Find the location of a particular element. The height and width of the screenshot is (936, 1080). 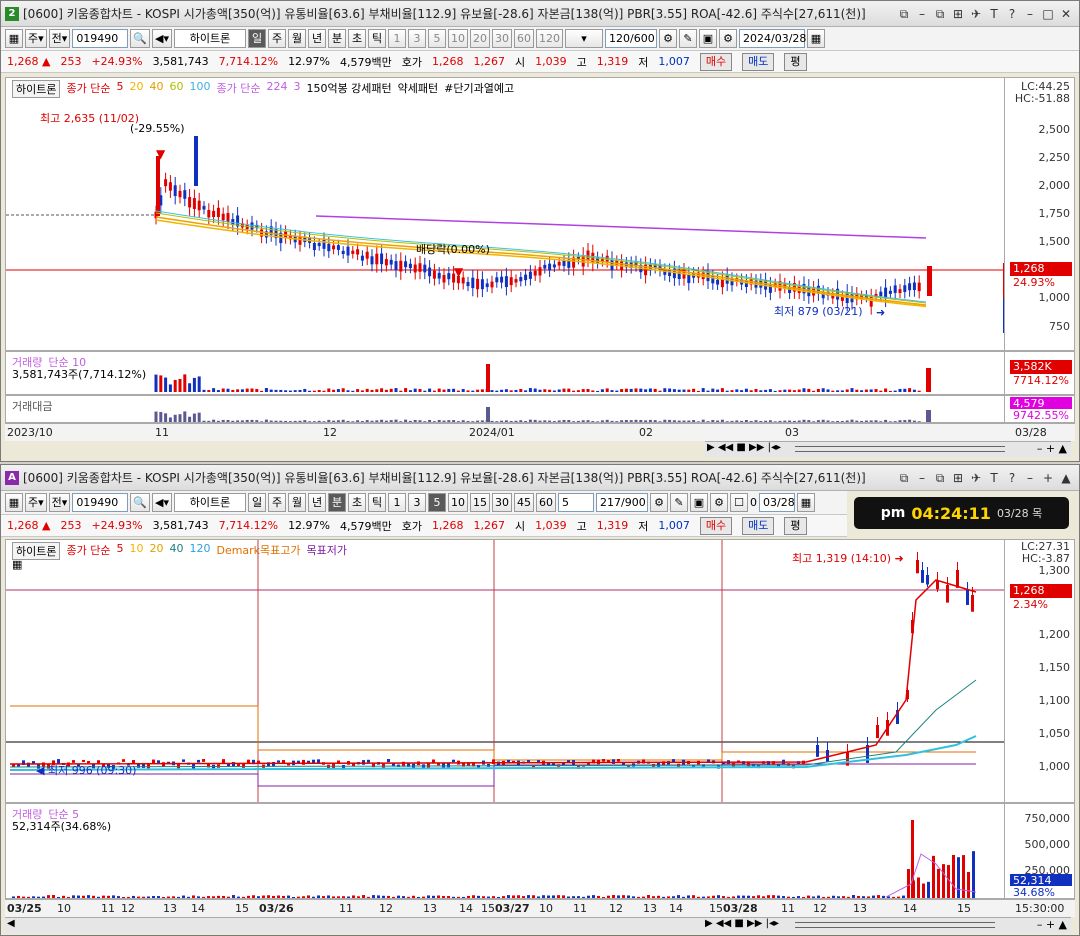

date-field: 2024/03/28 is located at coordinates (772, 38).